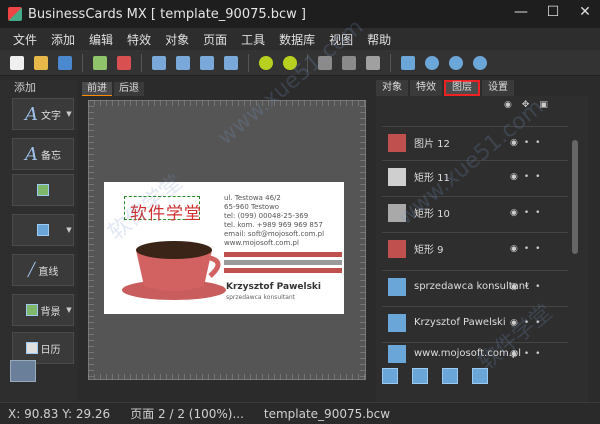 Image resolution: width=600 pixels, height=424 pixels. What do you see at coordinates (432, 63) in the screenshot?
I see `zoom-in-button` at bounding box center [432, 63].